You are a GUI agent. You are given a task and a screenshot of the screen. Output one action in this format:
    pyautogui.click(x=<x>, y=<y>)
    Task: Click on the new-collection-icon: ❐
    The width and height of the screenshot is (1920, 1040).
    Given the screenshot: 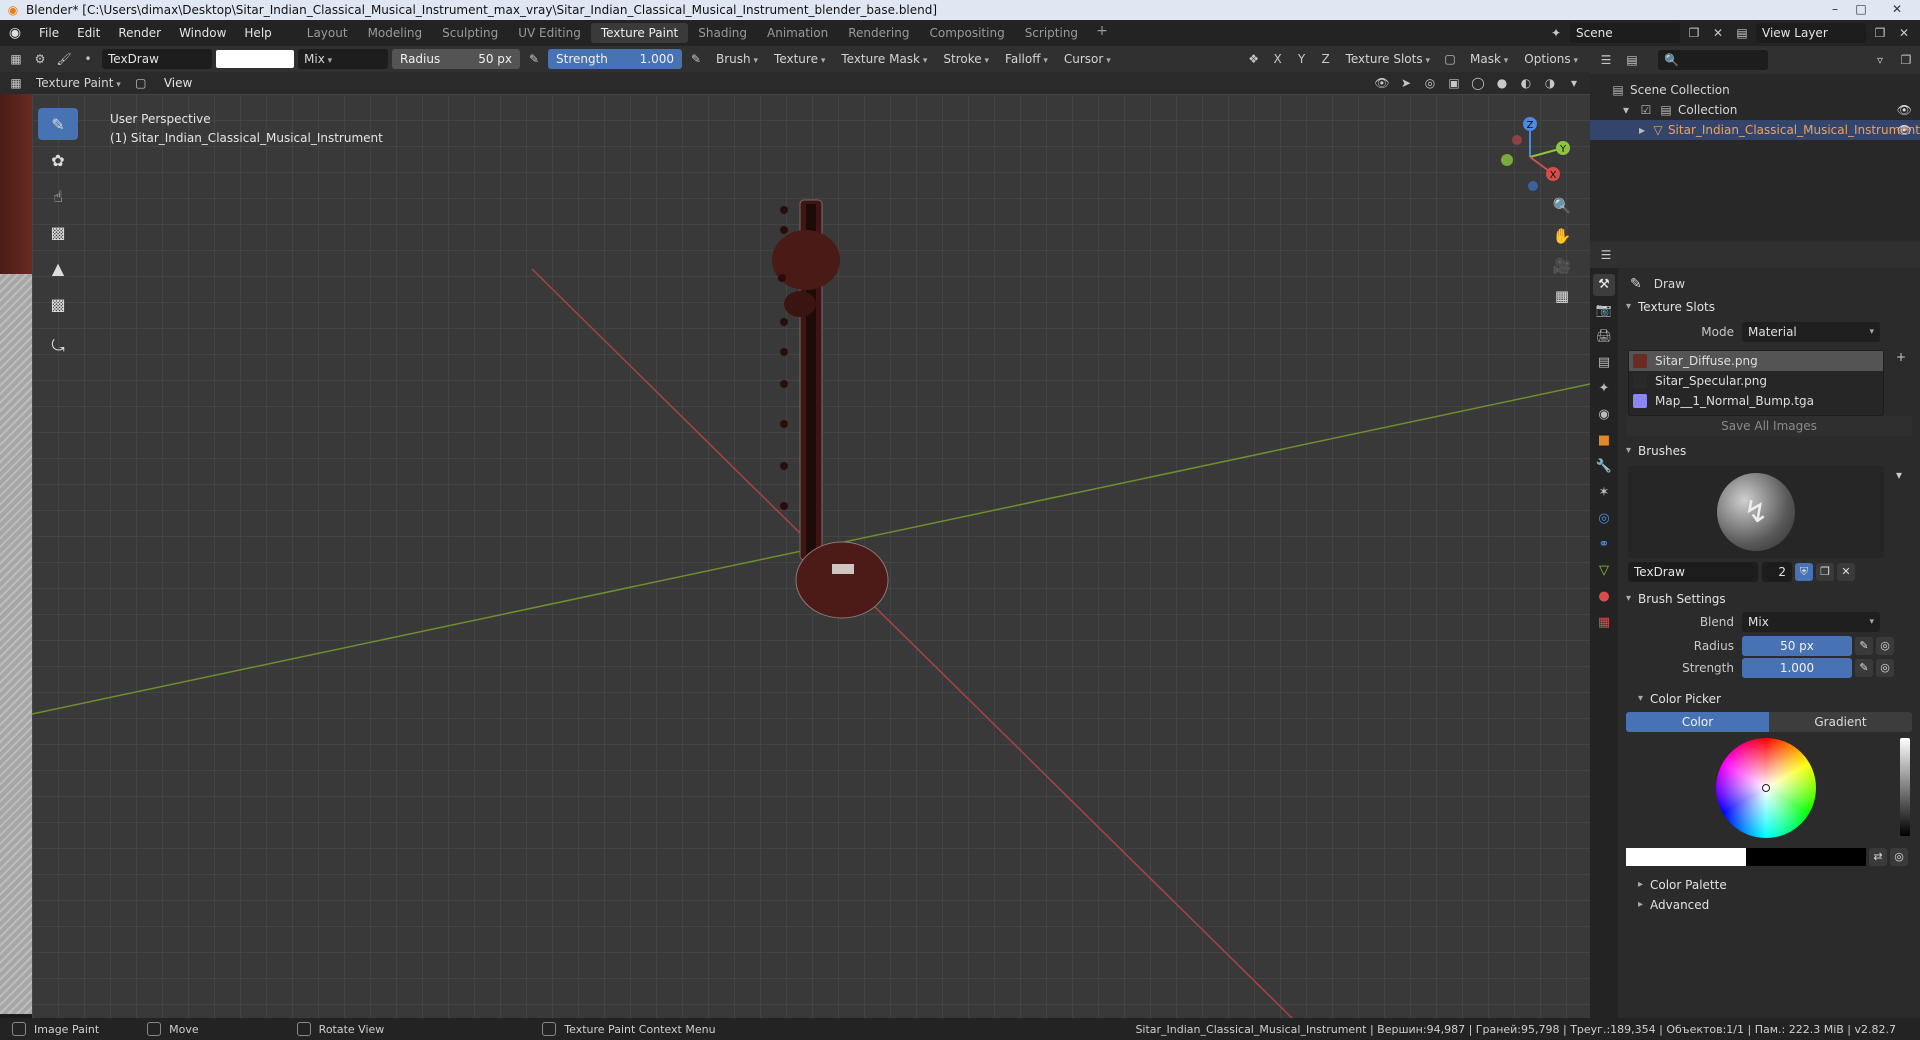 What is the action you would take?
    pyautogui.click(x=1906, y=60)
    